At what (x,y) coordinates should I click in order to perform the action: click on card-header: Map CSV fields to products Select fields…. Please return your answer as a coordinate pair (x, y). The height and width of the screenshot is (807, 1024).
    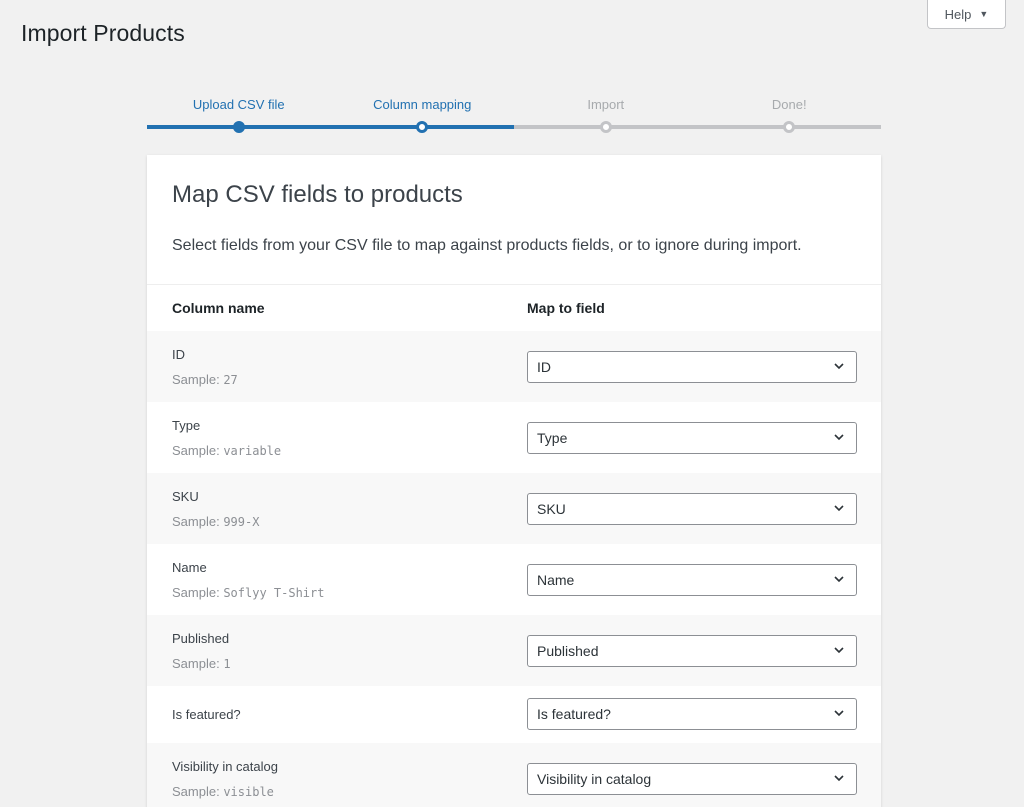
    Looking at the image, I should click on (514, 220).